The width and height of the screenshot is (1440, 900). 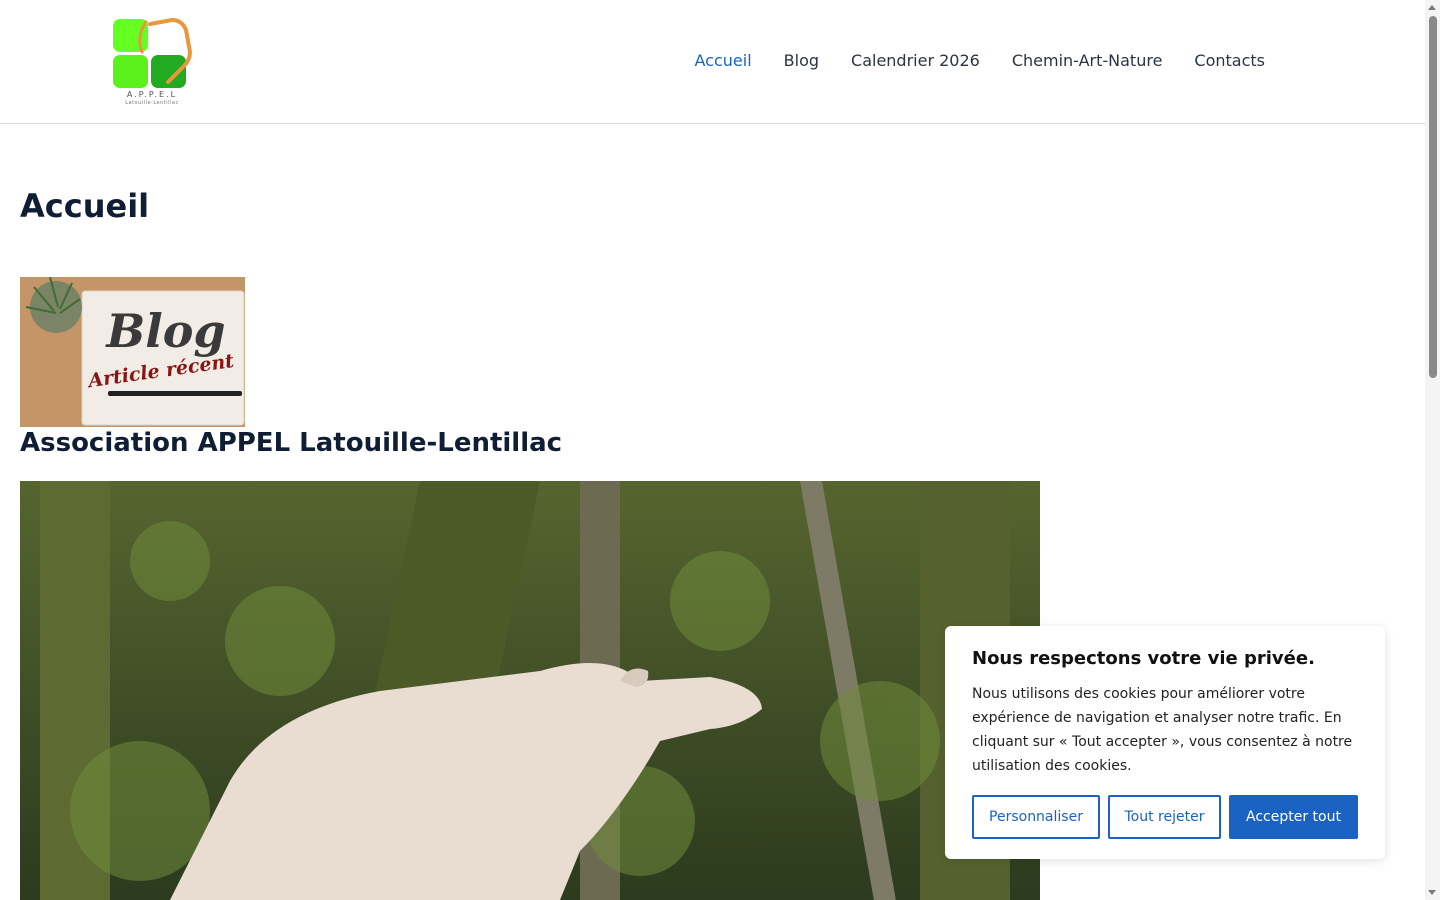 What do you see at coordinates (153, 52) in the screenshot?
I see `logo-mark-icon` at bounding box center [153, 52].